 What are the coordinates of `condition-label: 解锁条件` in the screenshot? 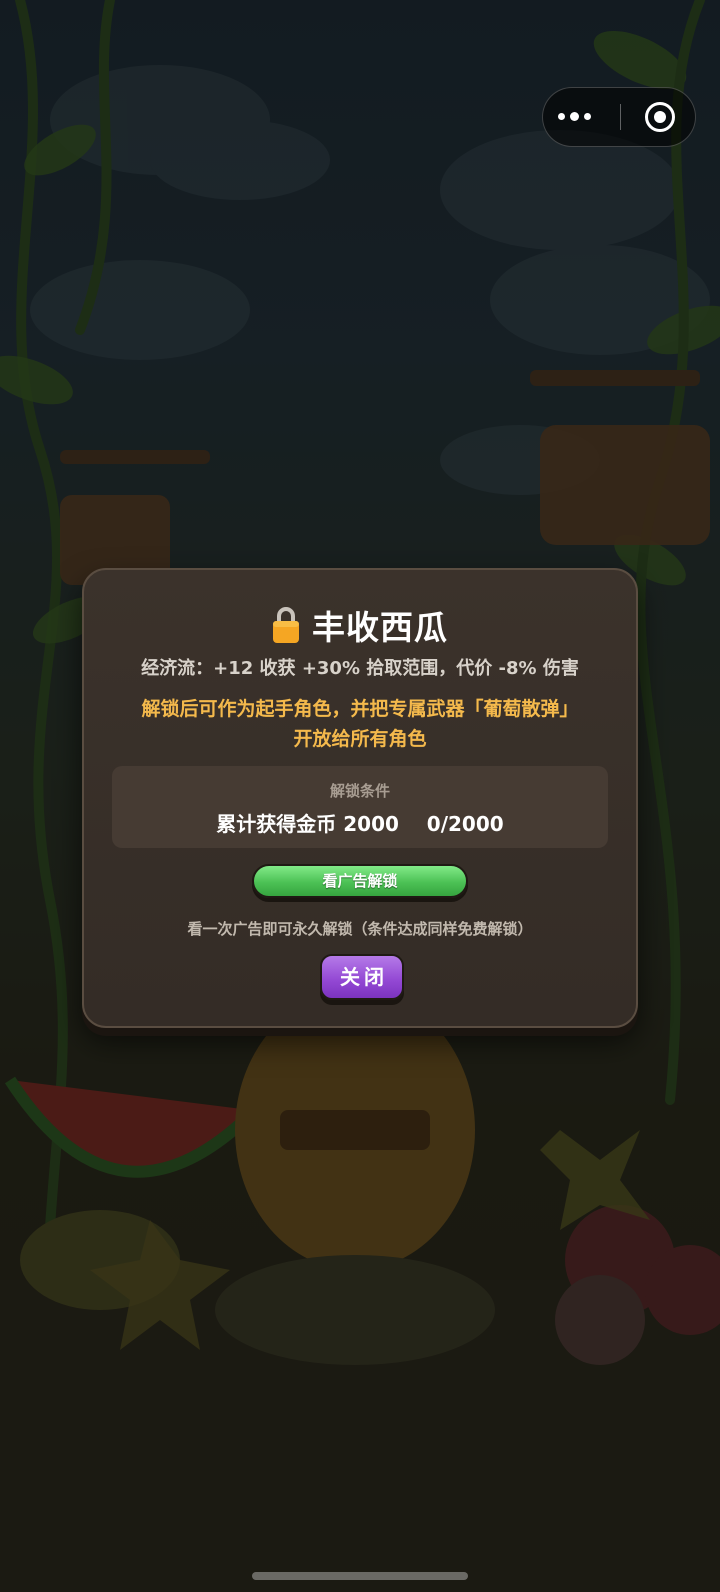 It's located at (359, 791).